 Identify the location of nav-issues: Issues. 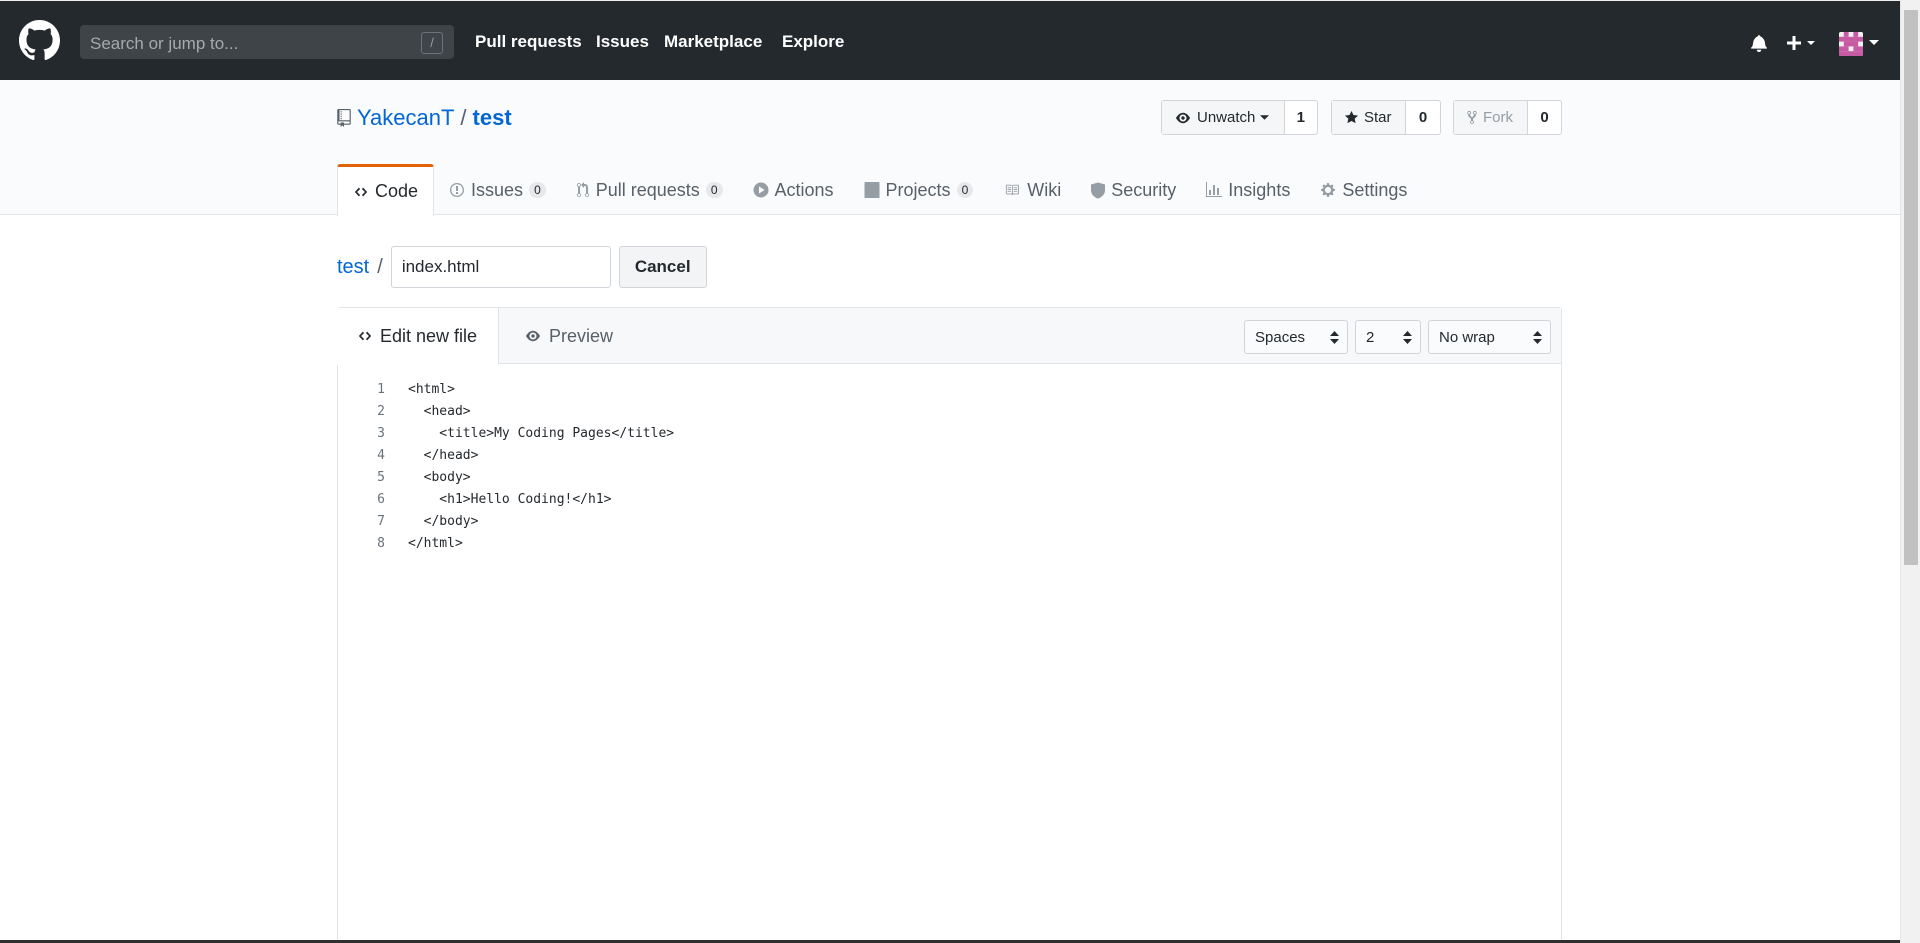
(622, 42).